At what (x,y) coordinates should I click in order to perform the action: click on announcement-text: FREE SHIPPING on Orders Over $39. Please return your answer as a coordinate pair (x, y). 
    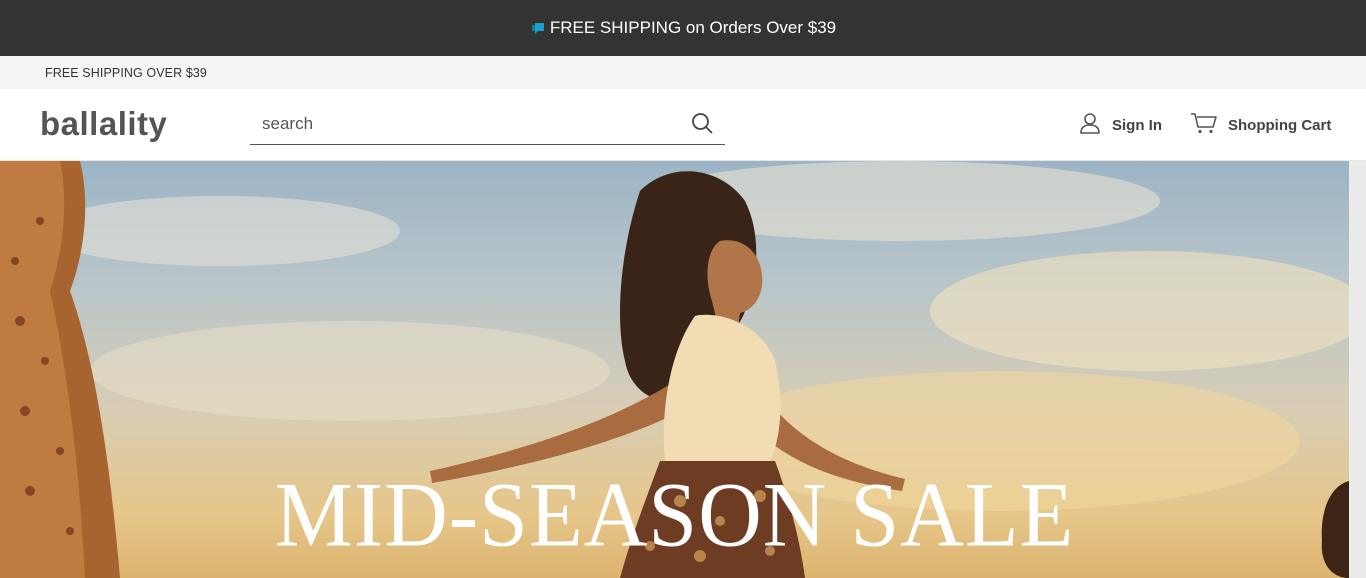
    Looking at the image, I should click on (693, 27).